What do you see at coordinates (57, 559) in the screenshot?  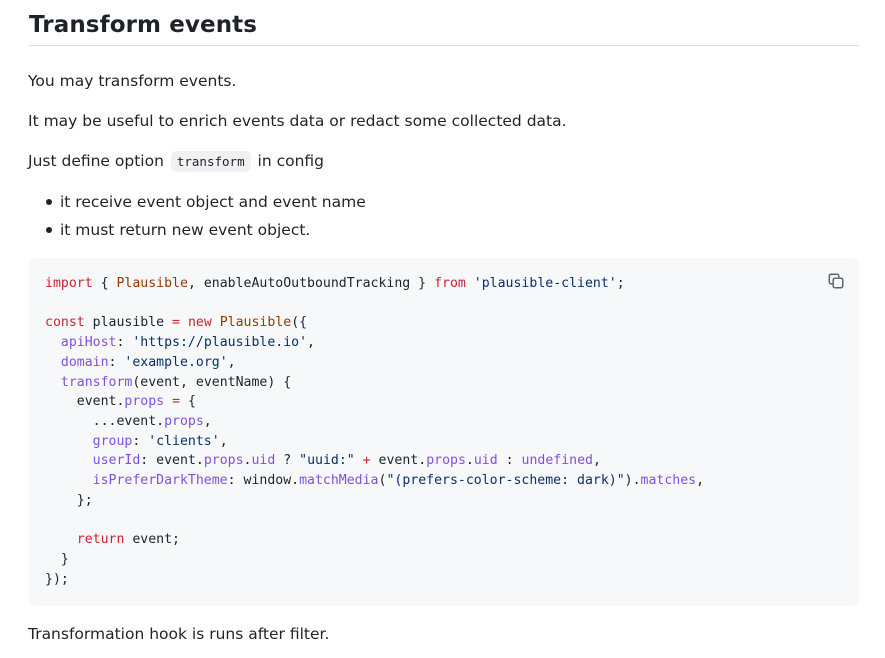 I see `code-line: }` at bounding box center [57, 559].